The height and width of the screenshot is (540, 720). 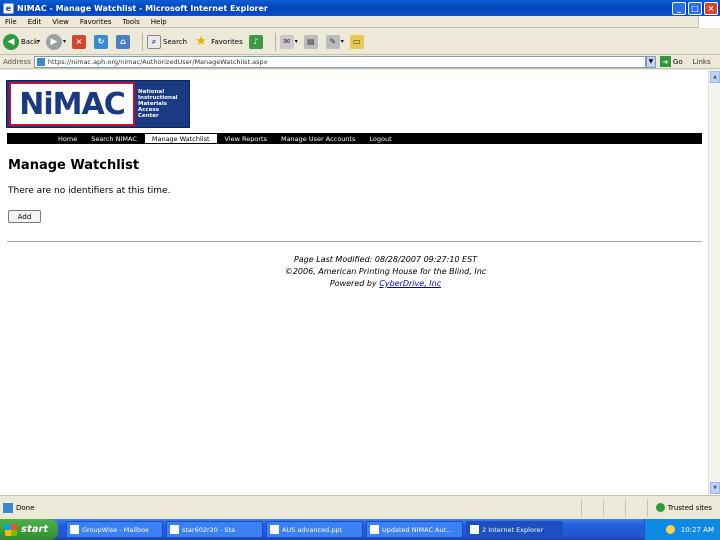 I want to click on security-zone: Trusted sites, so click(x=683, y=507).